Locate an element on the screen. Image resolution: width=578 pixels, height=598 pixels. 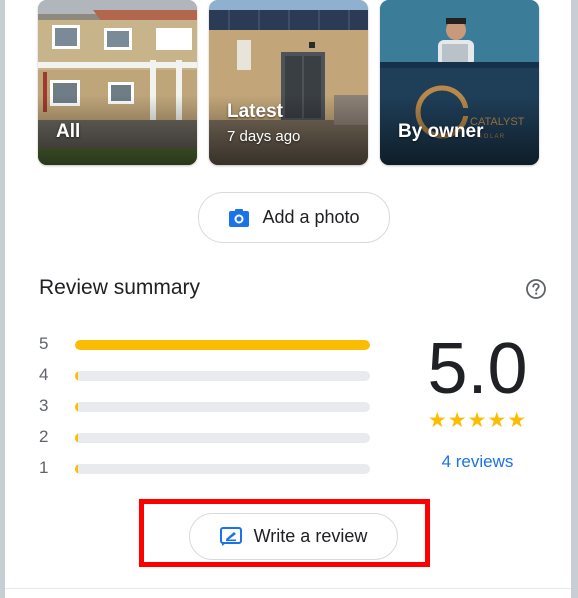
write-review-button: Write a review is located at coordinates (293, 536).